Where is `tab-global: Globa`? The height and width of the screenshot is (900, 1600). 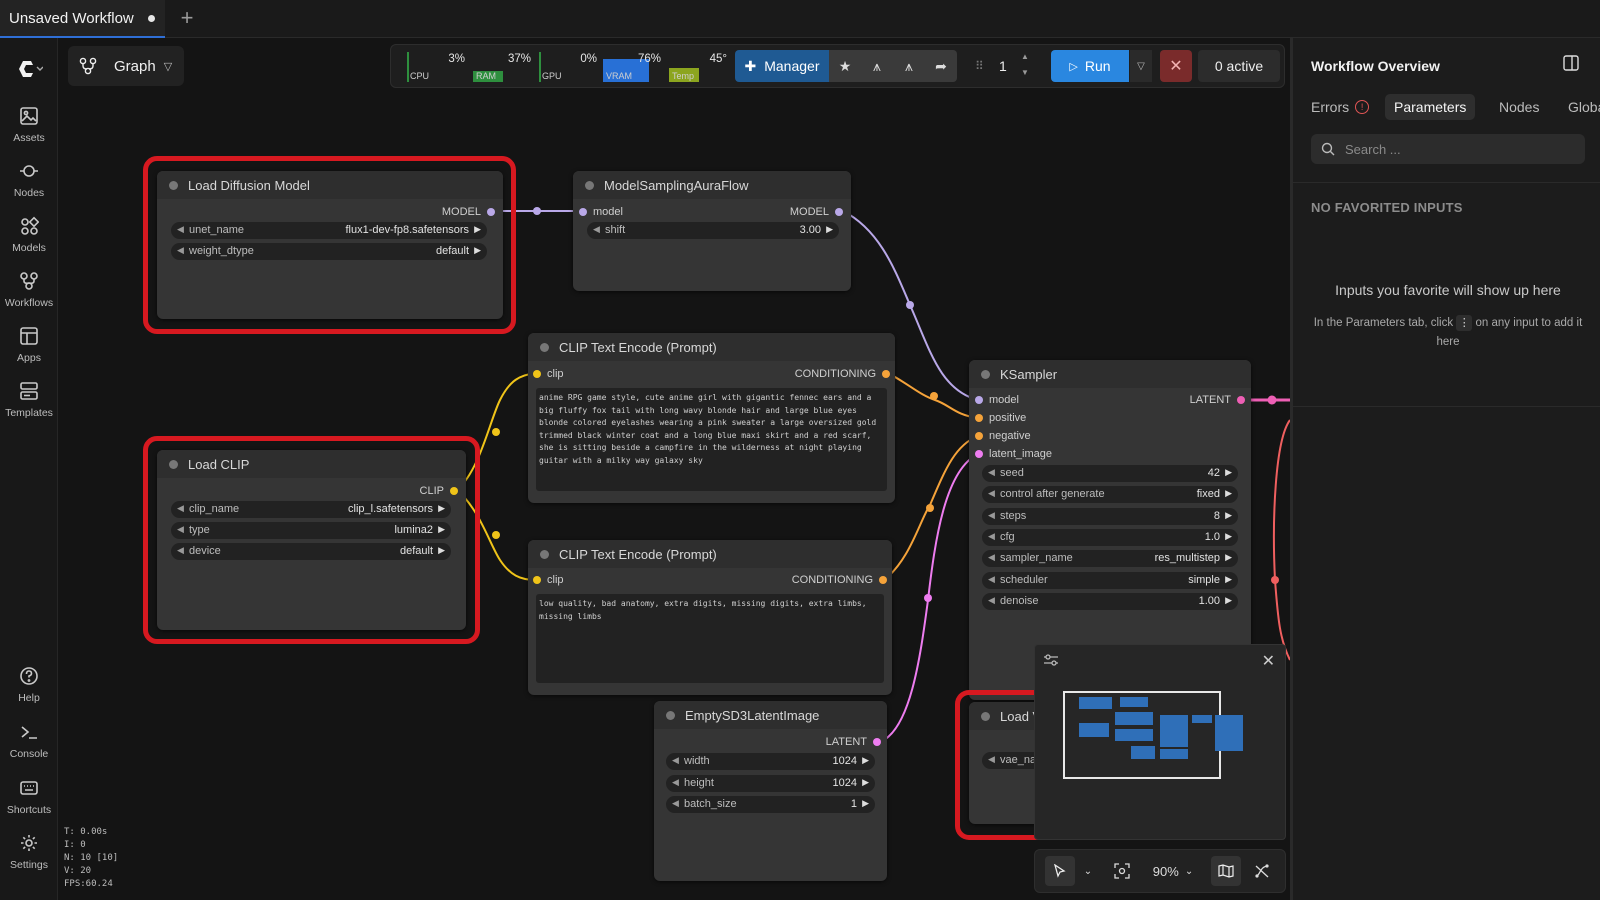
tab-global: Globa is located at coordinates (1584, 107).